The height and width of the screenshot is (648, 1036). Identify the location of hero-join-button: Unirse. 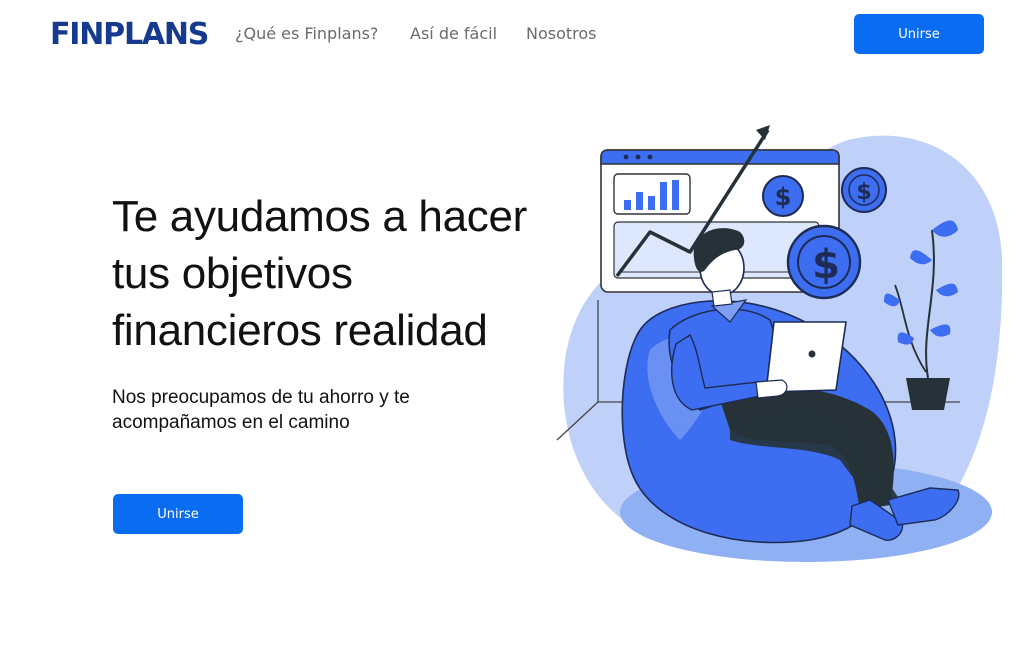
(178, 514).